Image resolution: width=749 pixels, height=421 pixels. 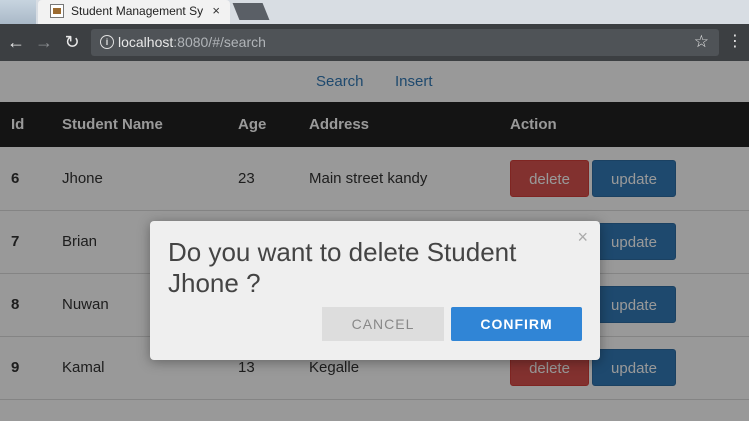 What do you see at coordinates (72, 42) in the screenshot?
I see `reload-icon: ↻` at bounding box center [72, 42].